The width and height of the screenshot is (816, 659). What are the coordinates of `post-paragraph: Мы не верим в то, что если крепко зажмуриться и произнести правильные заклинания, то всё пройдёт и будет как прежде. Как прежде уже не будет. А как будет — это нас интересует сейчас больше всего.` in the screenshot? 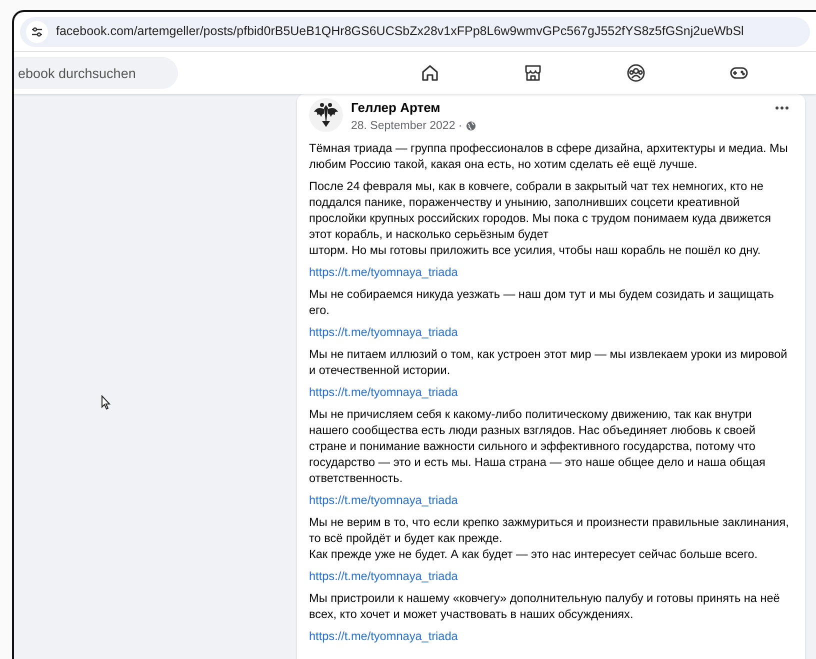 It's located at (549, 538).